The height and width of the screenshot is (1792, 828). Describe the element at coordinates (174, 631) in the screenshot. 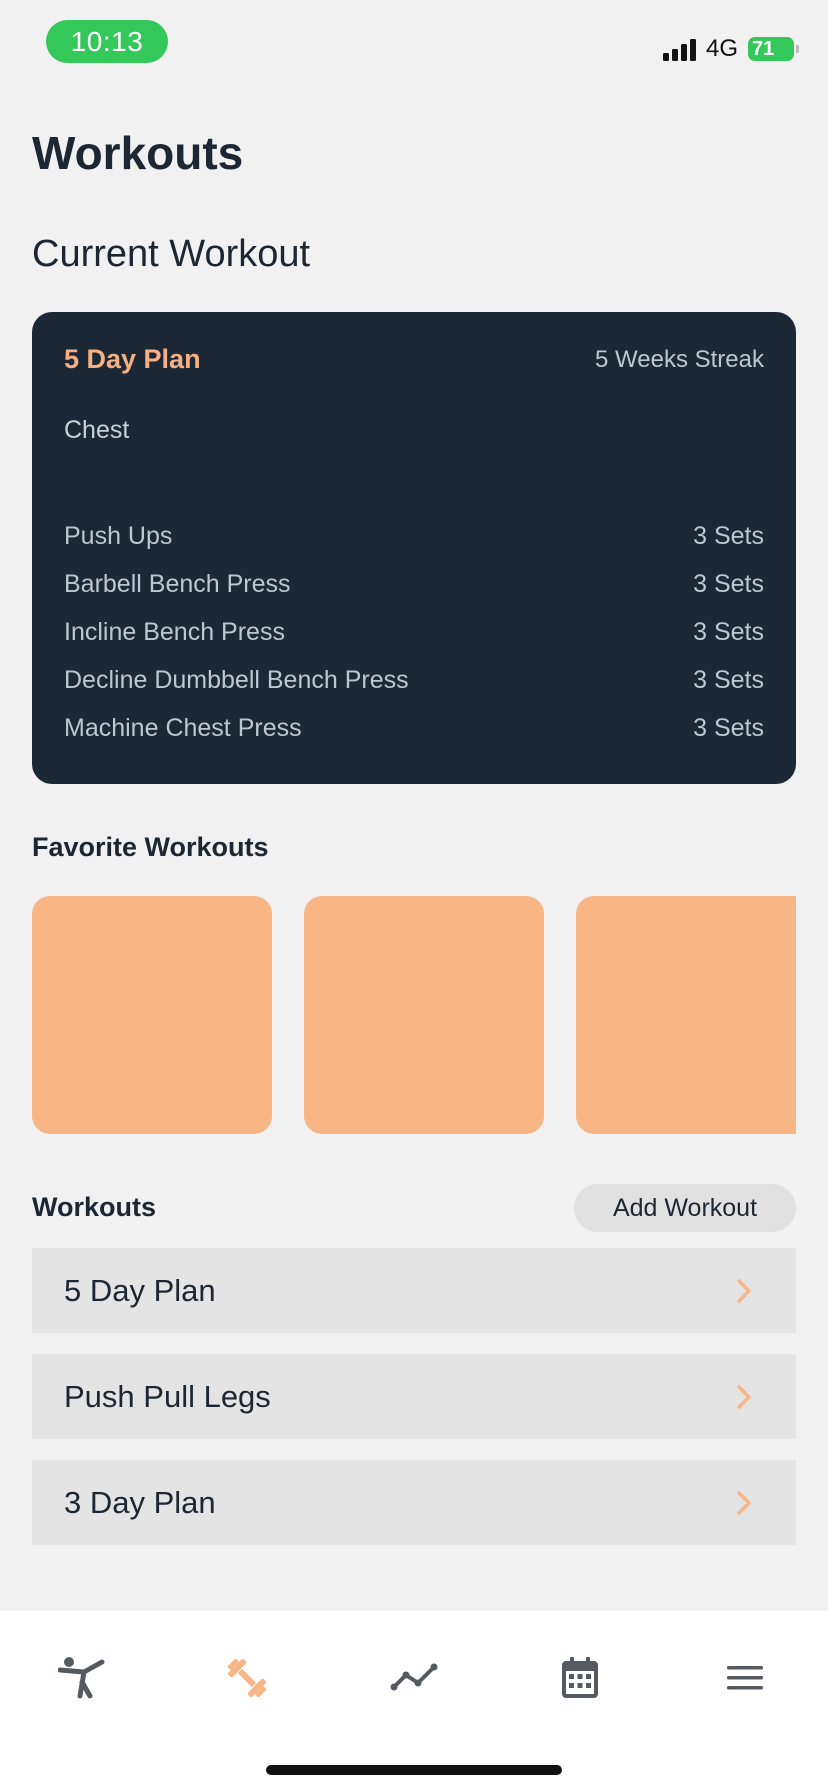

I see `exercise-name: Incline Bench Press` at that location.